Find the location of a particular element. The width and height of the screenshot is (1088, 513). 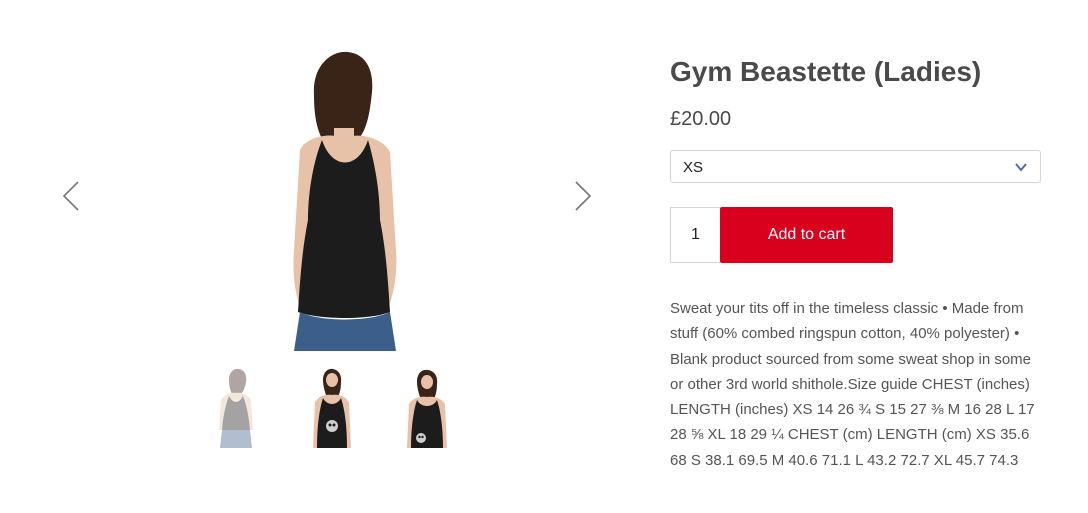

quantity-input is located at coordinates (695, 235).